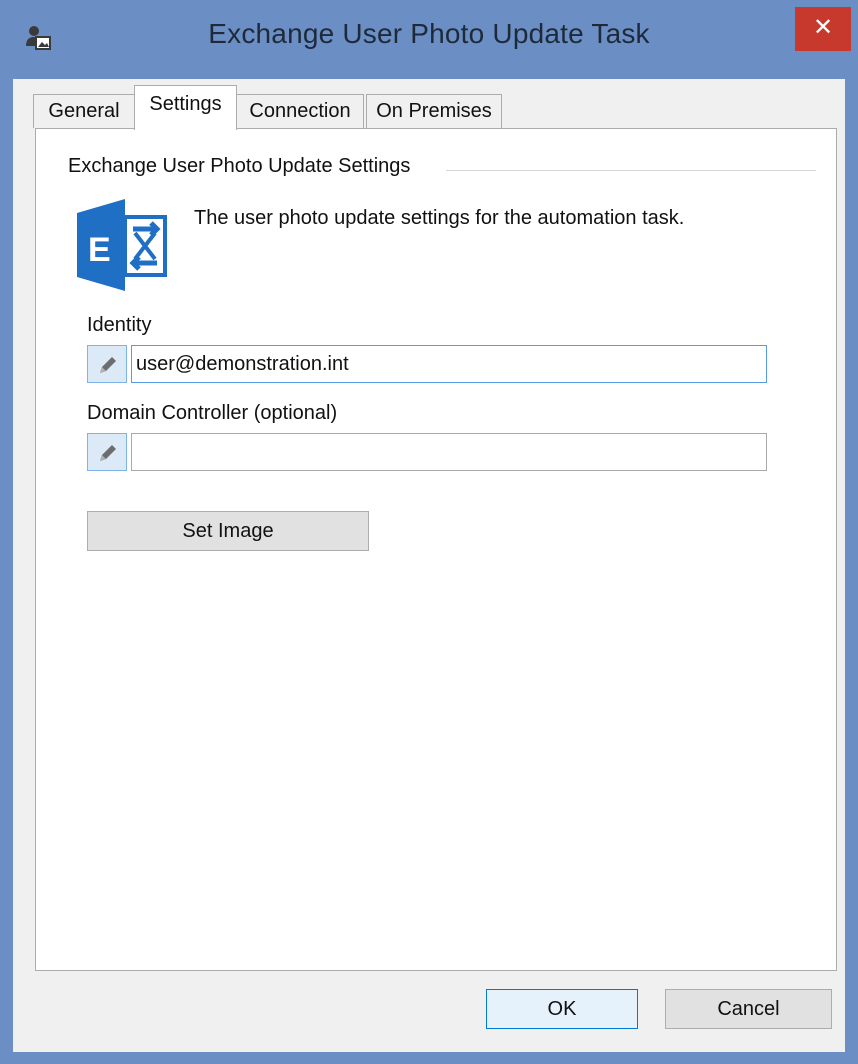 This screenshot has width=858, height=1064. I want to click on identity-input, so click(449, 364).